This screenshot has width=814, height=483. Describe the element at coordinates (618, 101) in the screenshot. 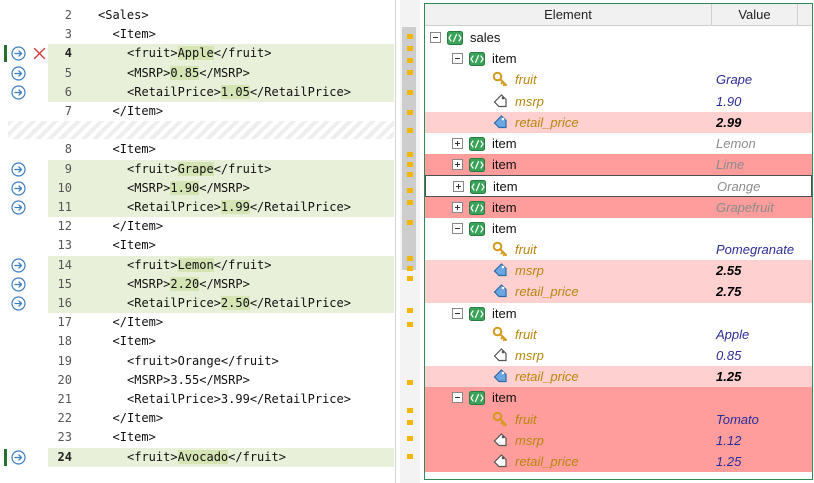

I see `tree-node-attribute: msrp 1.90` at that location.